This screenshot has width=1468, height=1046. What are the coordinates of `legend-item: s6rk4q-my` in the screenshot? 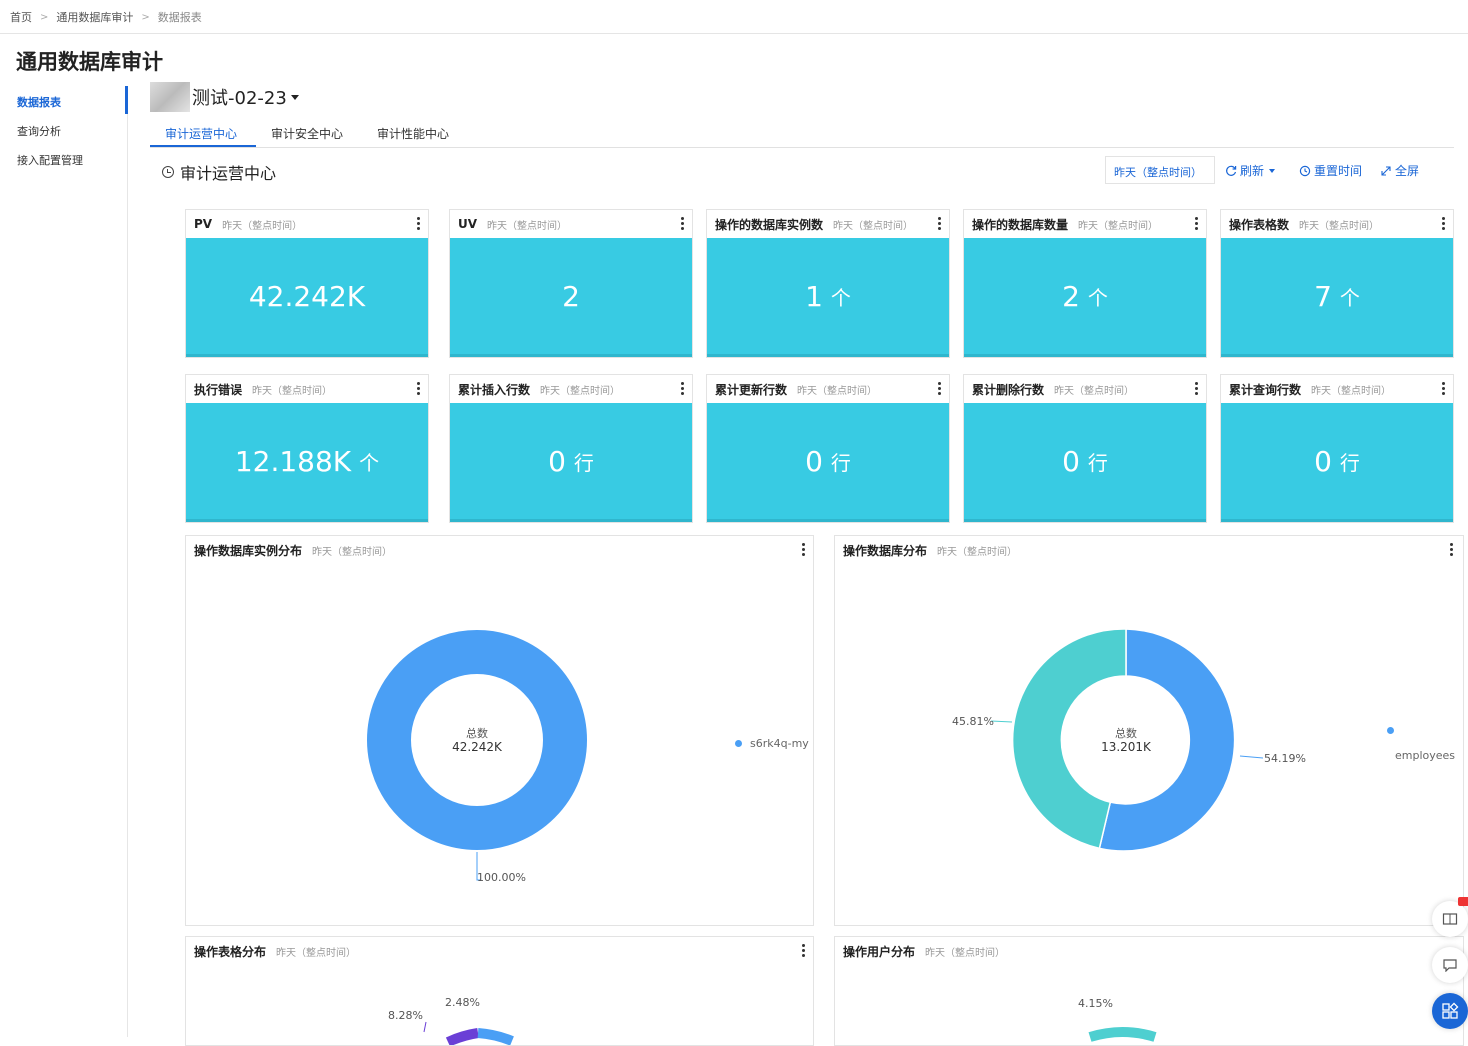 It's located at (772, 743).